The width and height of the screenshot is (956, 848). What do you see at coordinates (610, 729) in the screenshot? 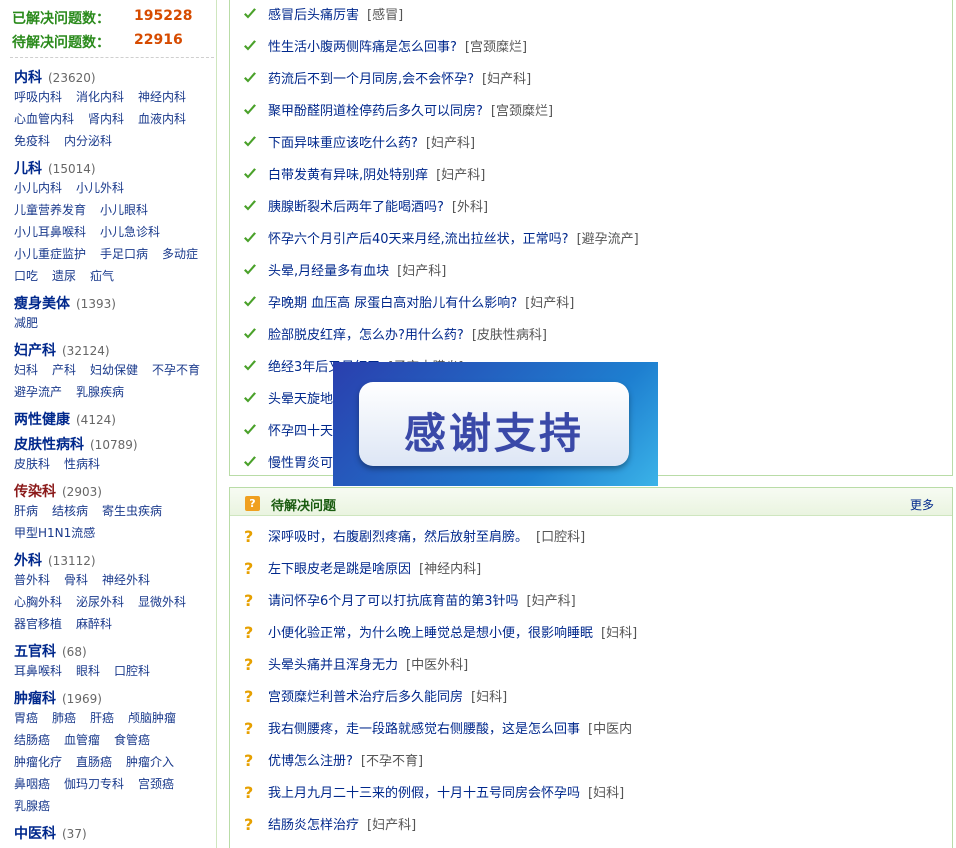
I see `category-tag-link: [中医内` at bounding box center [610, 729].